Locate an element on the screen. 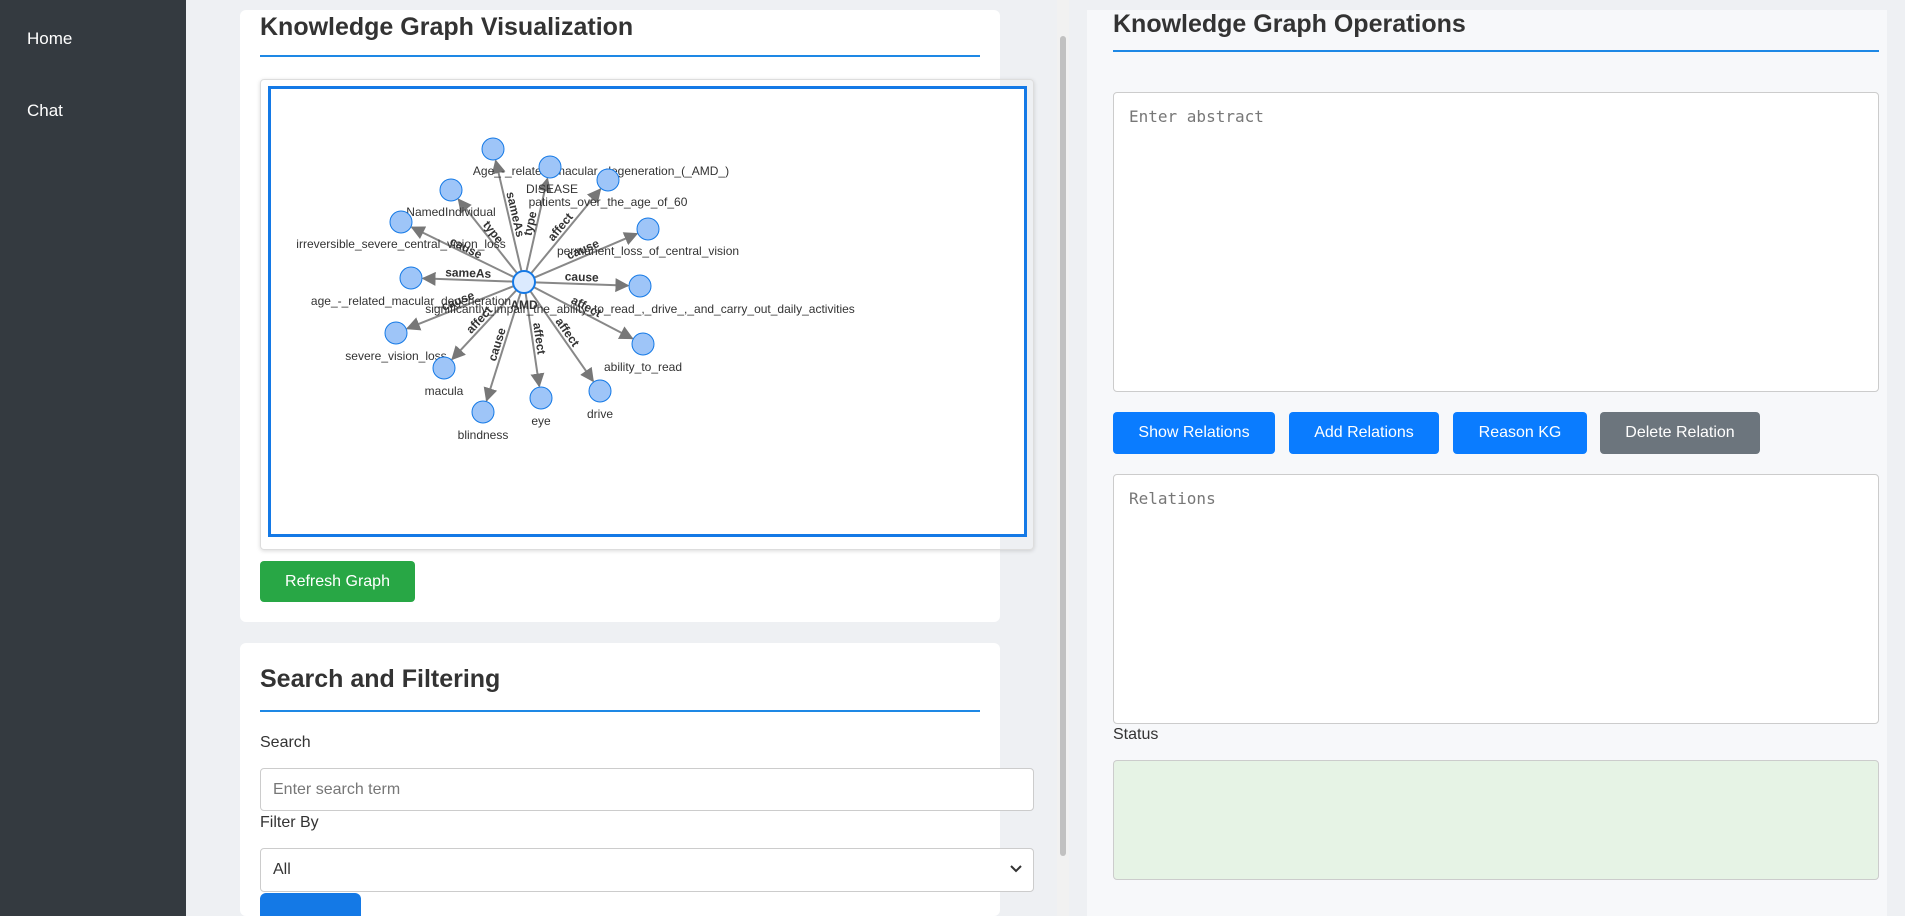 The image size is (1905, 916). graph-node-label: NamedIndividual is located at coordinates (450, 212).